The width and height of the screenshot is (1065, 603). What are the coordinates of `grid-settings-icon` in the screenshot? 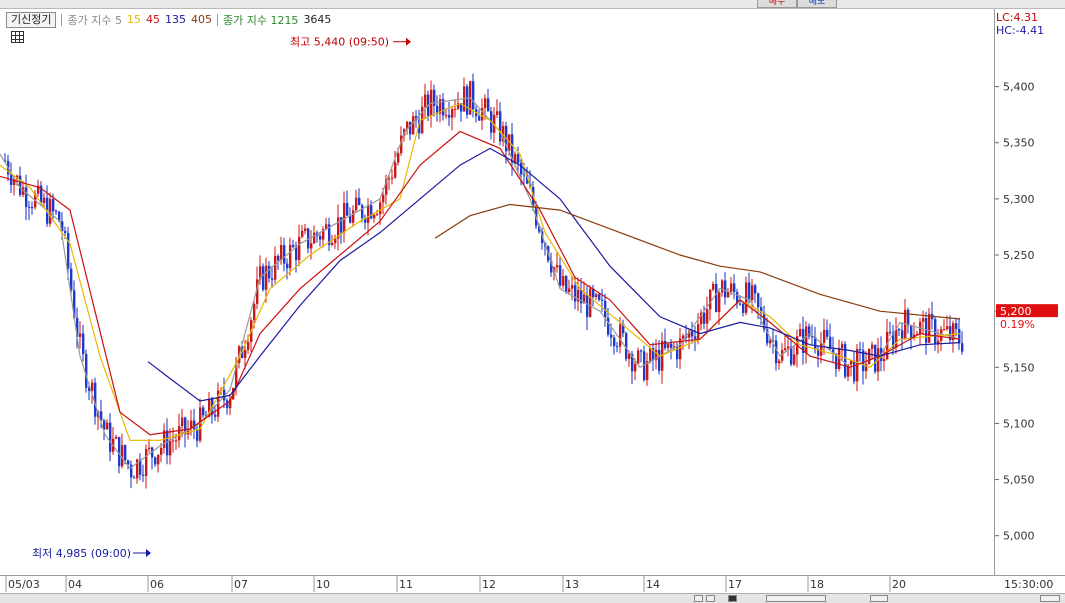 It's located at (17, 37).